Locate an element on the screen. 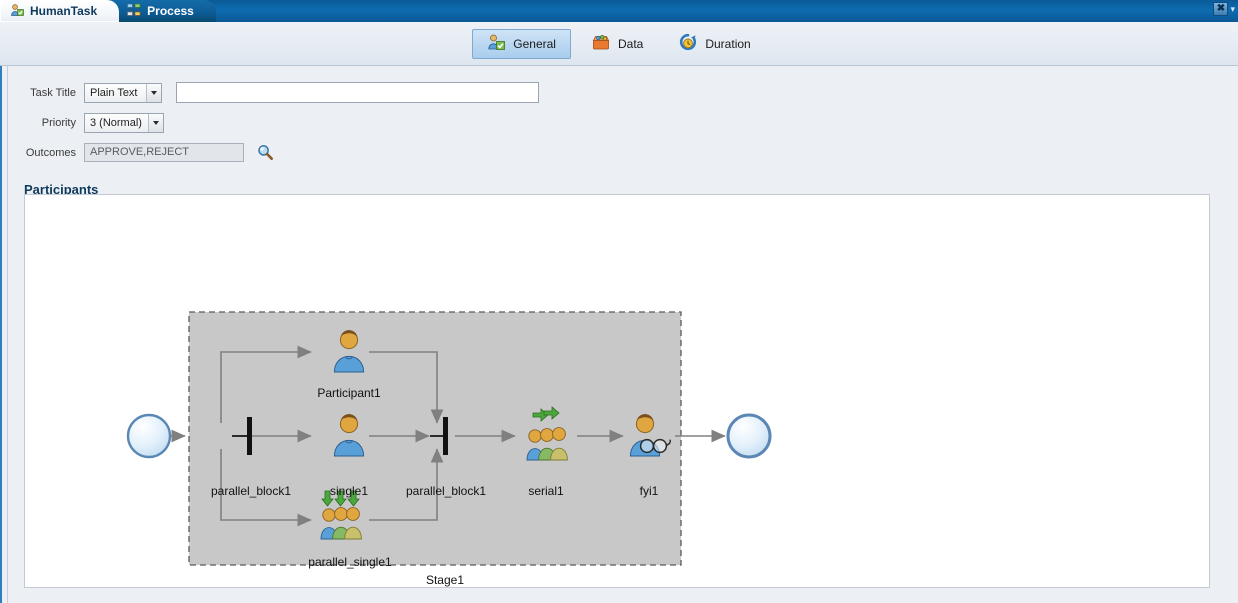  titlebar-filler is located at coordinates (727, 11).